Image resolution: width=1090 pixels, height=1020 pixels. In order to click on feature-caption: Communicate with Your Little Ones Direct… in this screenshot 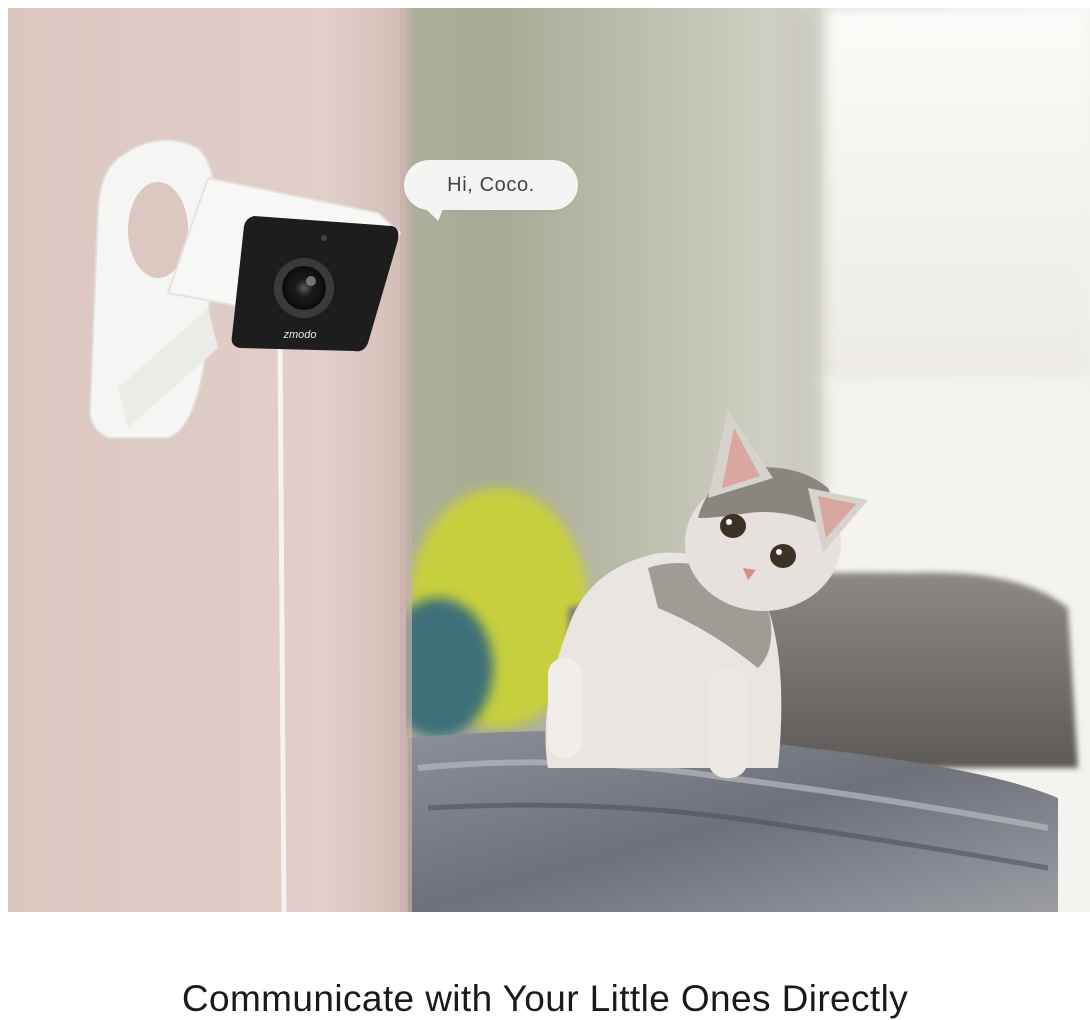, I will do `click(545, 998)`.